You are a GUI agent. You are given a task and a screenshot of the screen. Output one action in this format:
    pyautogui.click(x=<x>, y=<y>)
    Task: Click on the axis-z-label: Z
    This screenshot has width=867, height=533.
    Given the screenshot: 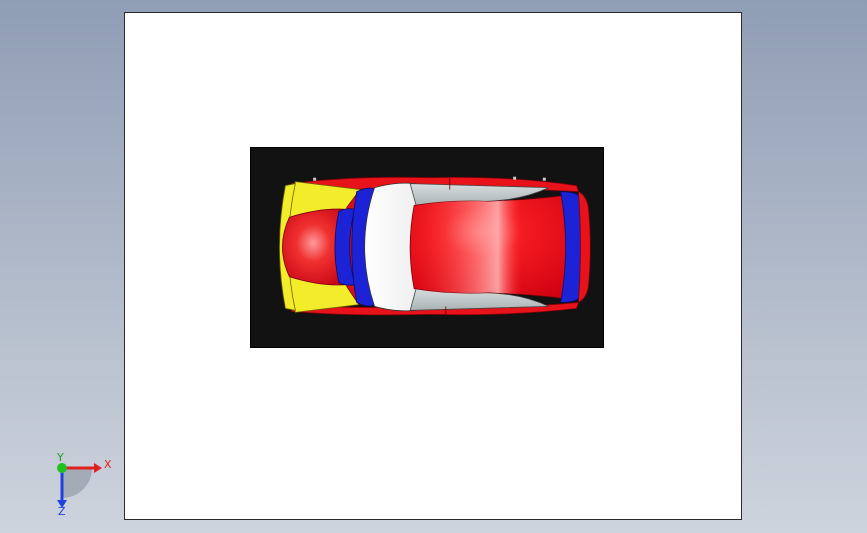 What is the action you would take?
    pyautogui.click(x=62, y=510)
    